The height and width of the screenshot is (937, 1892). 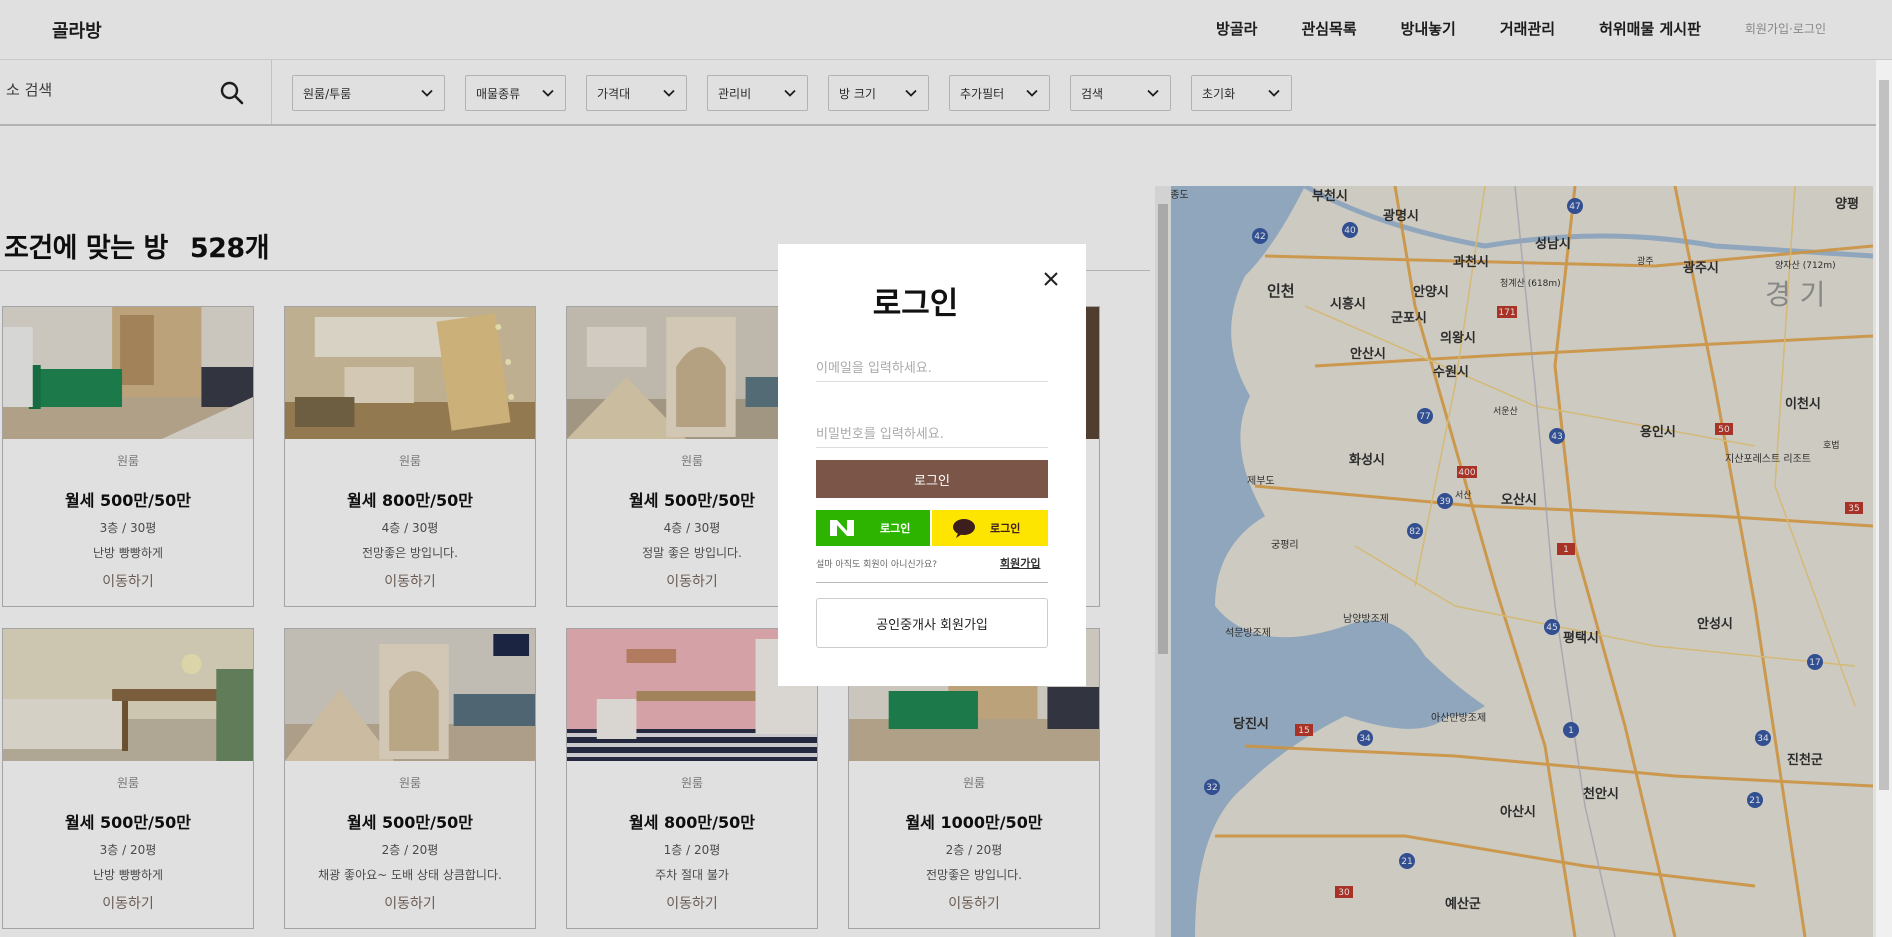 What do you see at coordinates (964, 528) in the screenshot?
I see `kakao-icon` at bounding box center [964, 528].